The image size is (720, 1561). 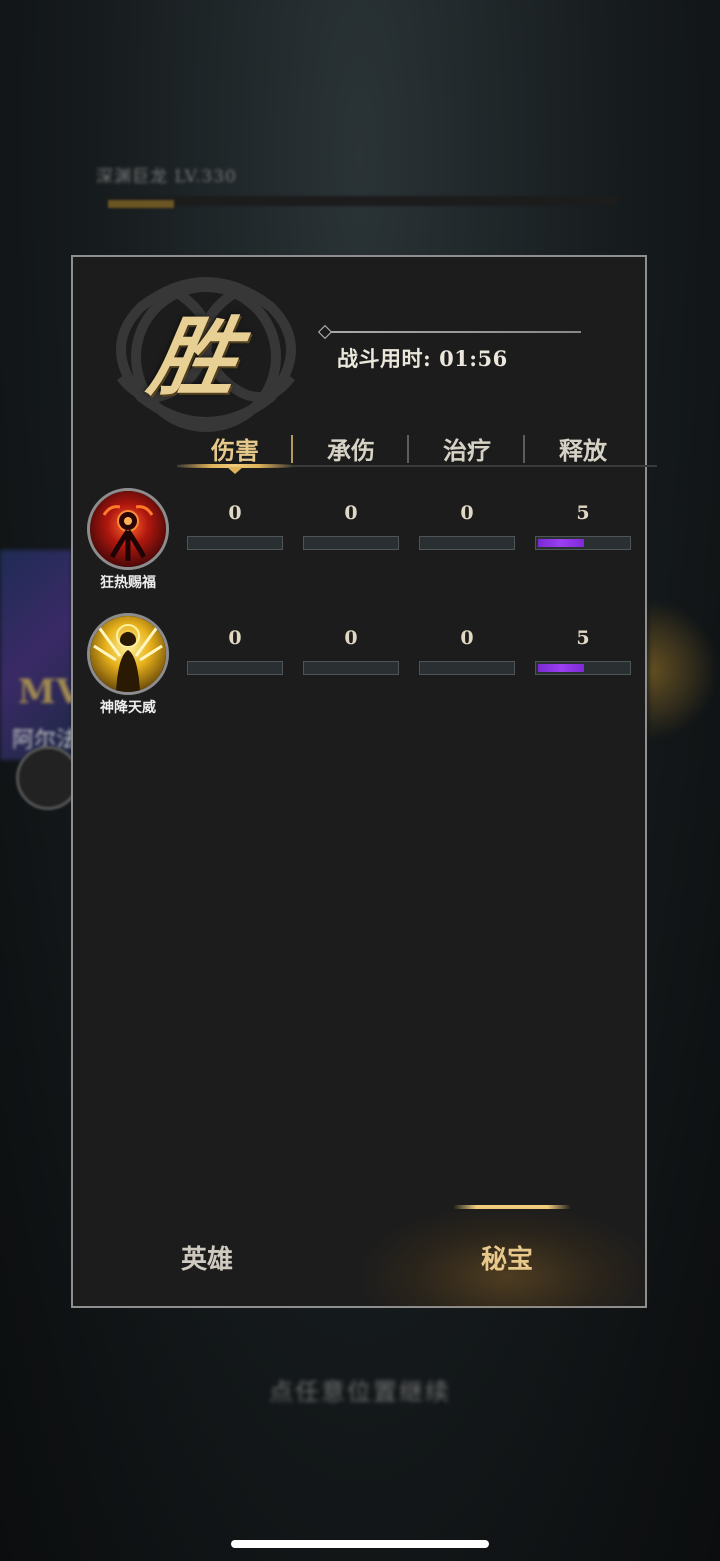 I want to click on decorative-glow, so click(x=684, y=670).